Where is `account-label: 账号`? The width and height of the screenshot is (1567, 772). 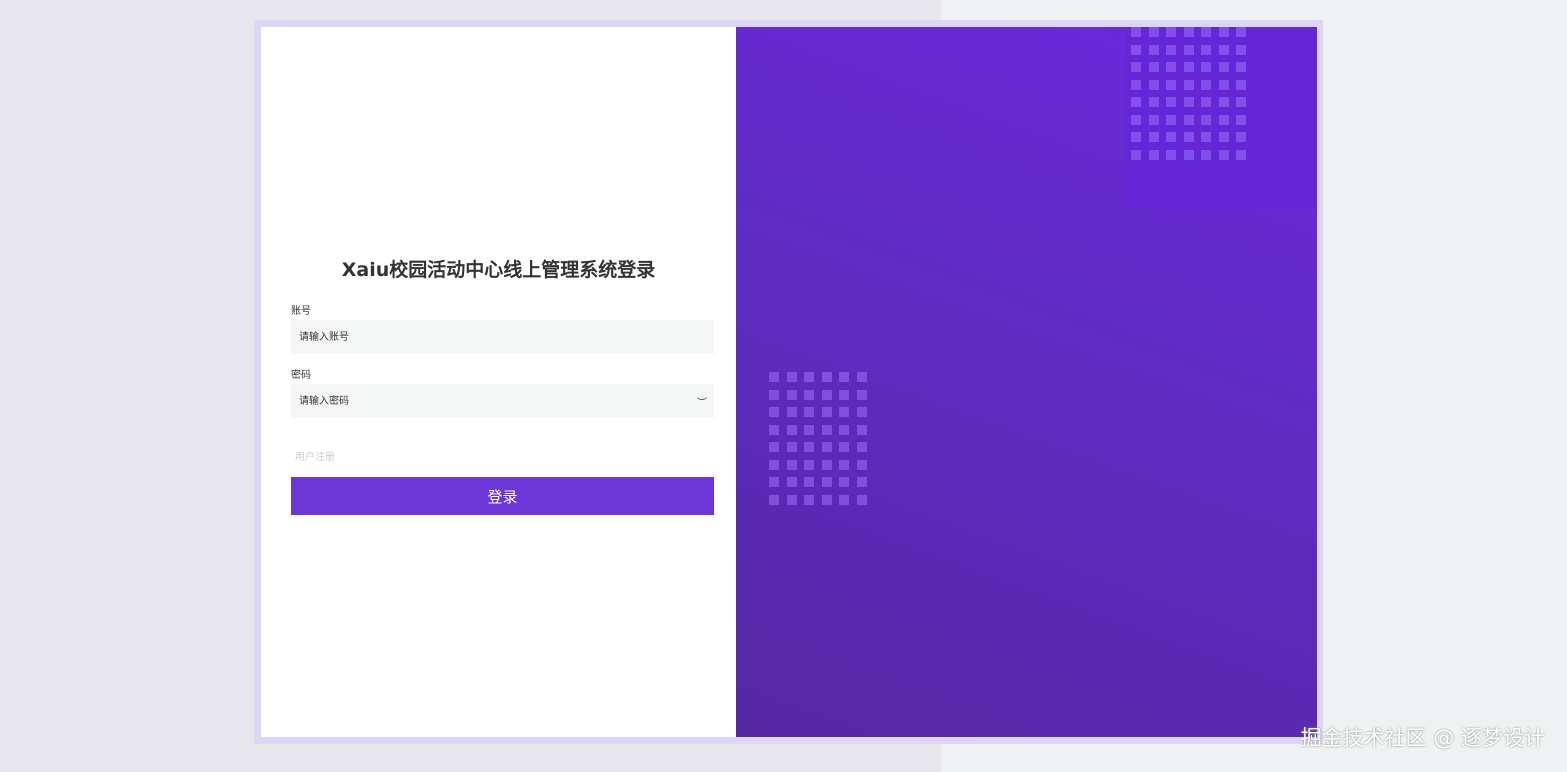
account-label: 账号 is located at coordinates (301, 311).